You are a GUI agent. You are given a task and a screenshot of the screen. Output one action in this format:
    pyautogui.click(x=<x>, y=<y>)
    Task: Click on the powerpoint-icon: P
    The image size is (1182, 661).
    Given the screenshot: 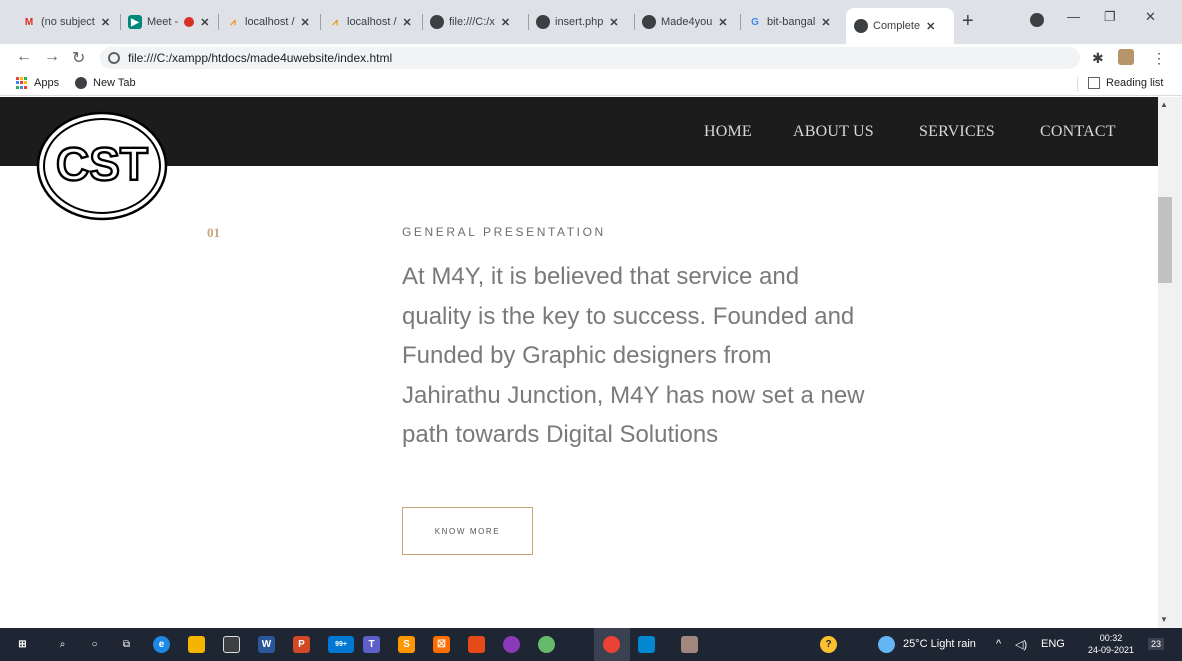 What is the action you would take?
    pyautogui.click(x=301, y=644)
    